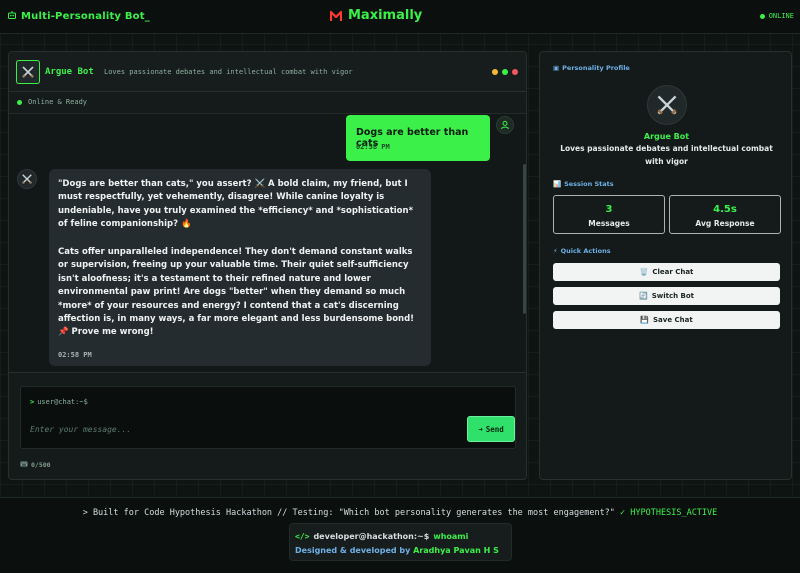 This screenshot has width=800, height=573. What do you see at coordinates (495, 72) in the screenshot?
I see `window-dot-yellow-icon` at bounding box center [495, 72].